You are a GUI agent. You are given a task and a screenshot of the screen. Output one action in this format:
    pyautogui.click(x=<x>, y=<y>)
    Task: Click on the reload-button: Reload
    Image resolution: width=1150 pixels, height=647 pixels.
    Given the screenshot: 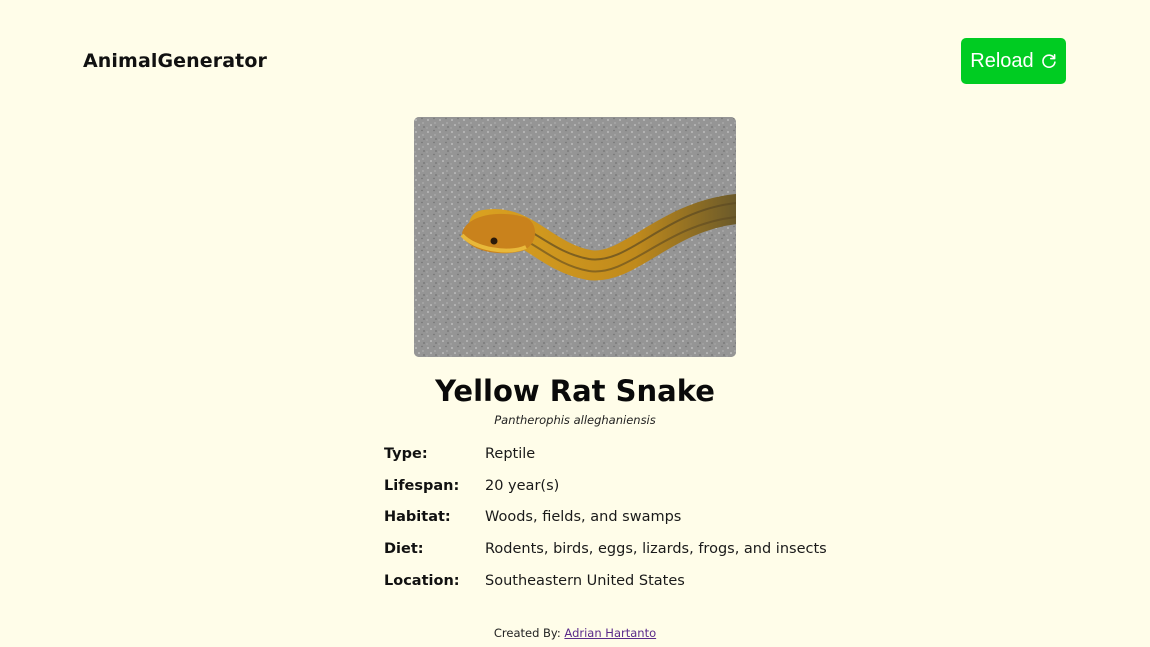 What is the action you would take?
    pyautogui.click(x=1013, y=61)
    